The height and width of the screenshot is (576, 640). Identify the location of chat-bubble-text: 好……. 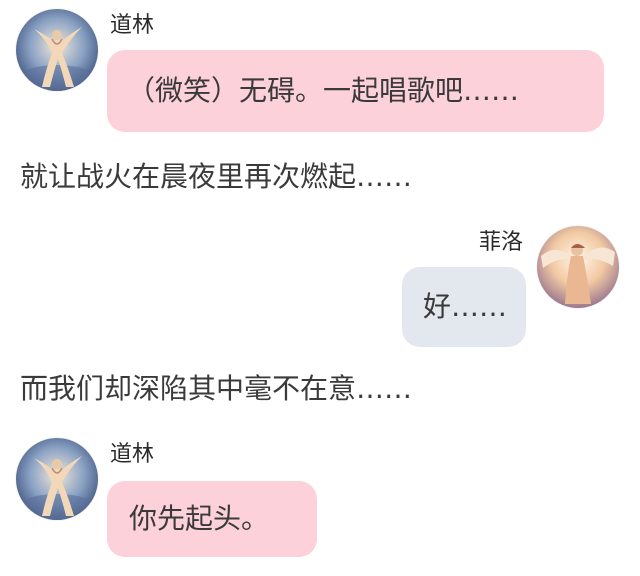
(465, 306).